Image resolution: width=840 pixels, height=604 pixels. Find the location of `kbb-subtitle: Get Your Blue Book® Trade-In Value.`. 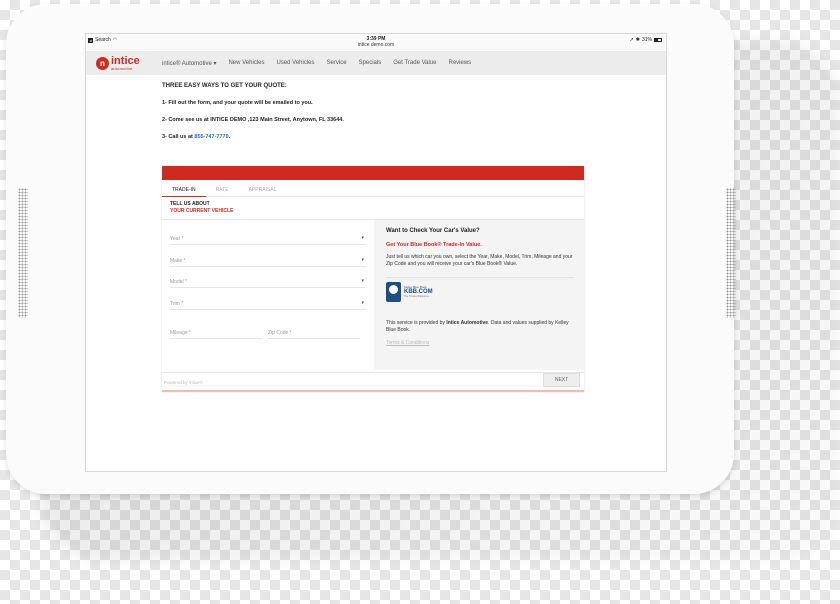

kbb-subtitle: Get Your Blue Book® Trade-In Value. is located at coordinates (434, 245).